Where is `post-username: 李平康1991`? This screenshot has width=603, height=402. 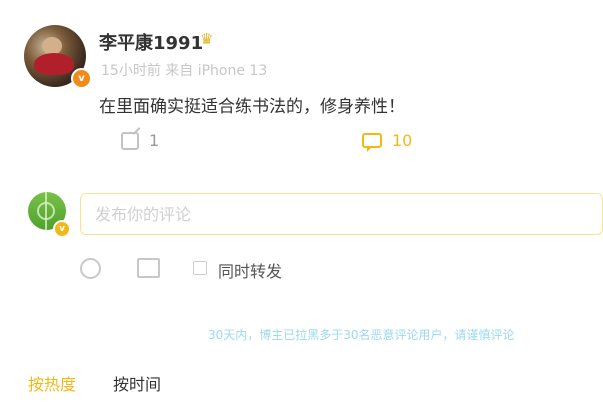
post-username: 李平康1991 is located at coordinates (151, 42).